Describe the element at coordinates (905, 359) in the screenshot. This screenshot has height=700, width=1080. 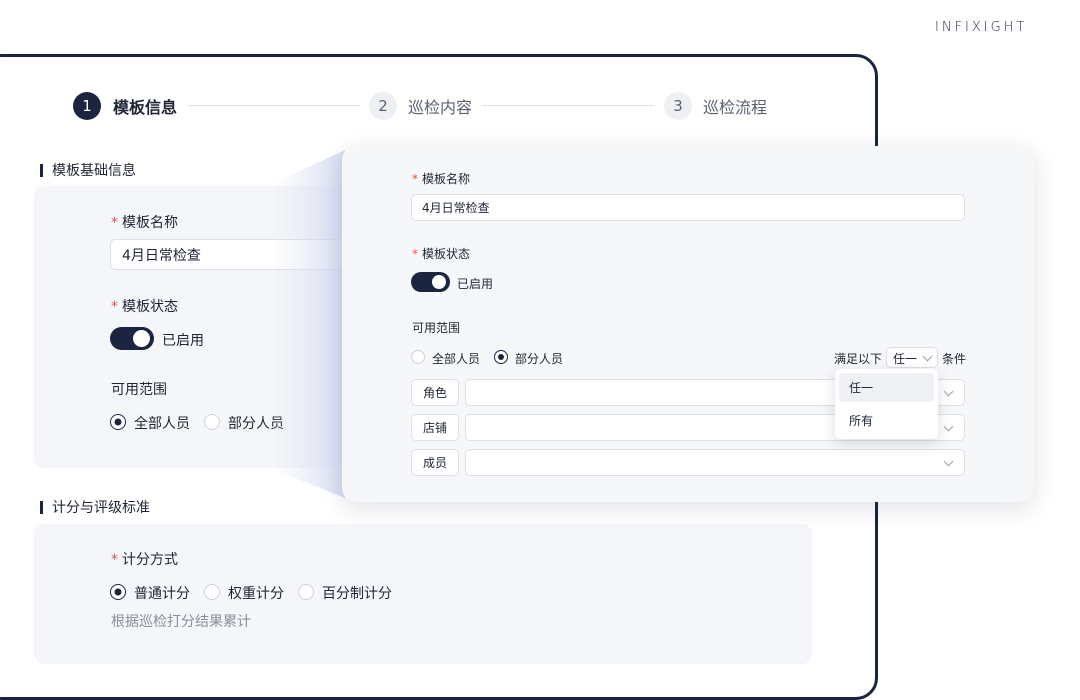
I see `condition-select-value: 任一` at that location.